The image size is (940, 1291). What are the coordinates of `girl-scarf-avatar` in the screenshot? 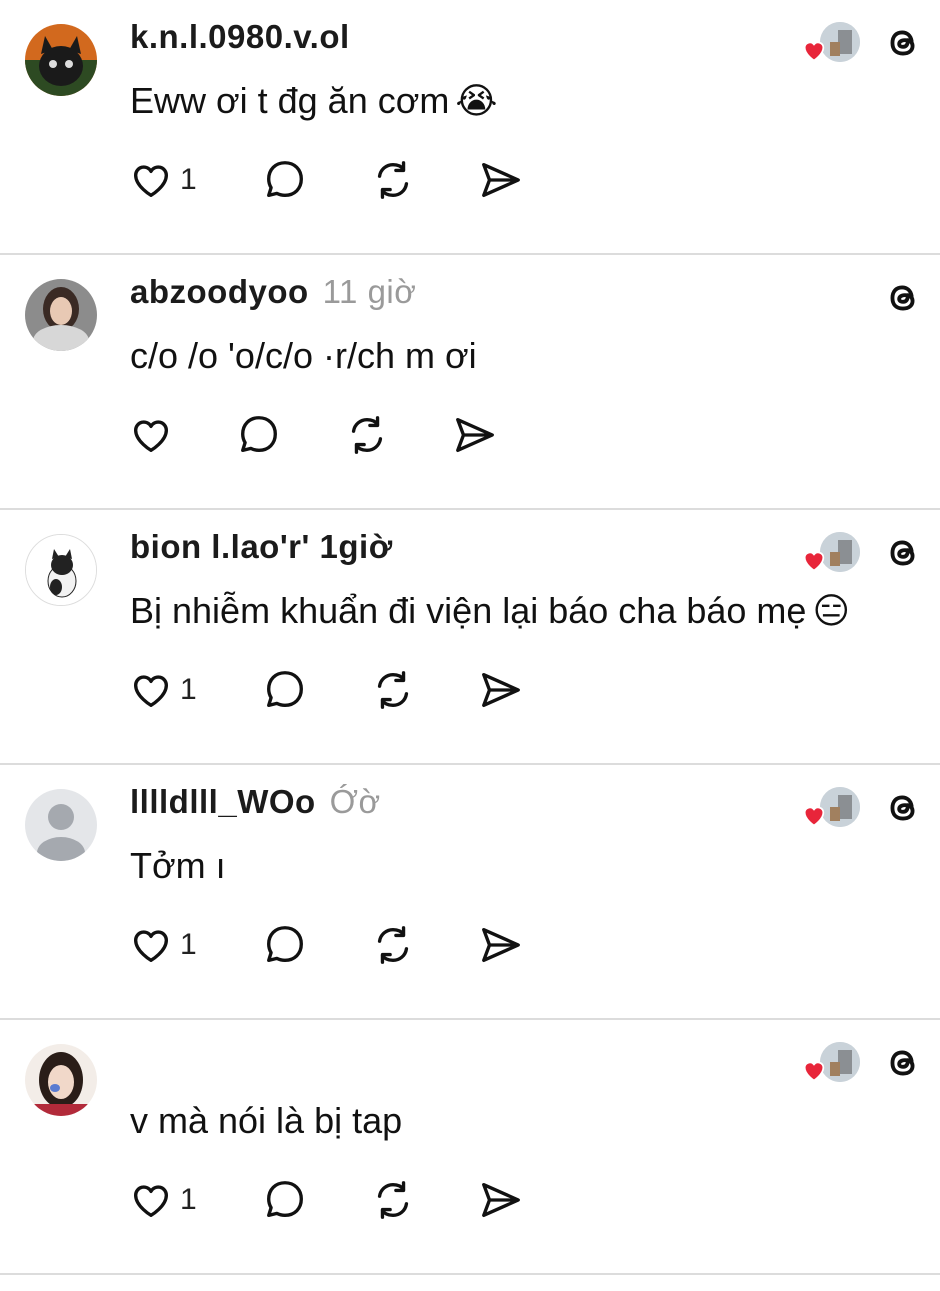 It's located at (61, 315).